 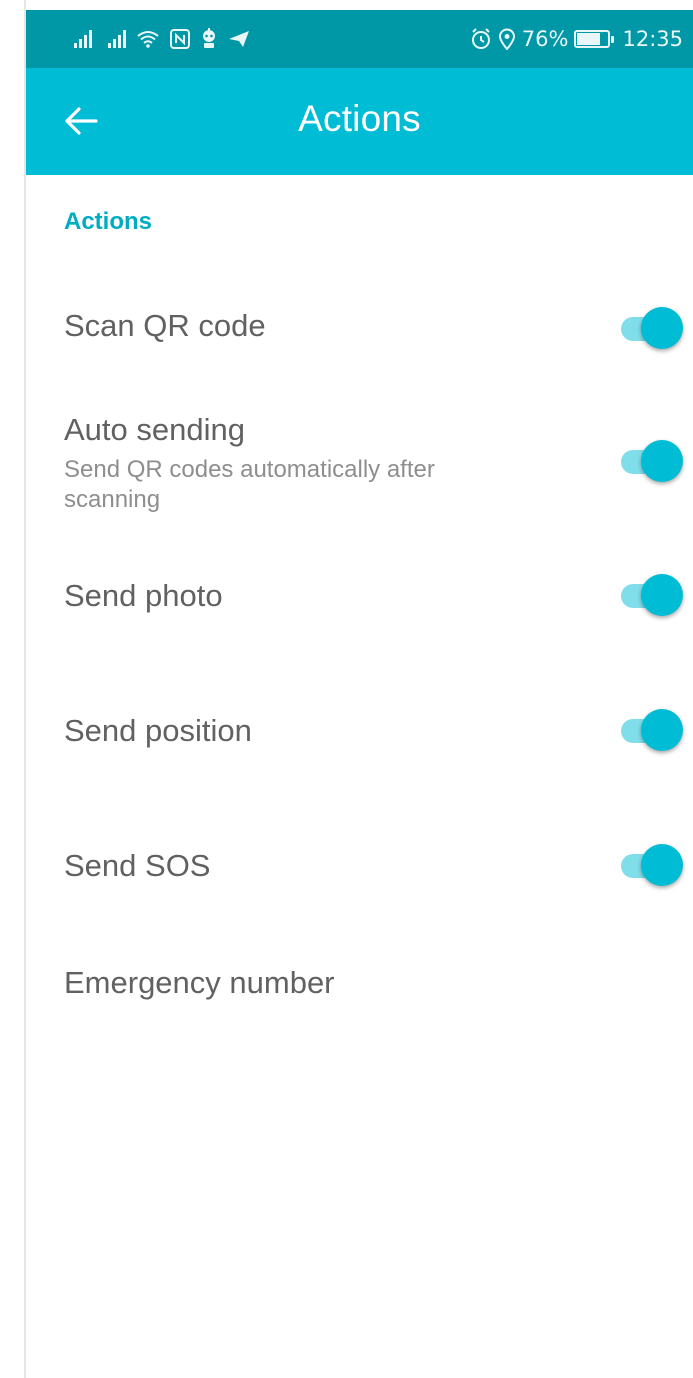 I want to click on setting-title: Emergency number, so click(x=199, y=982).